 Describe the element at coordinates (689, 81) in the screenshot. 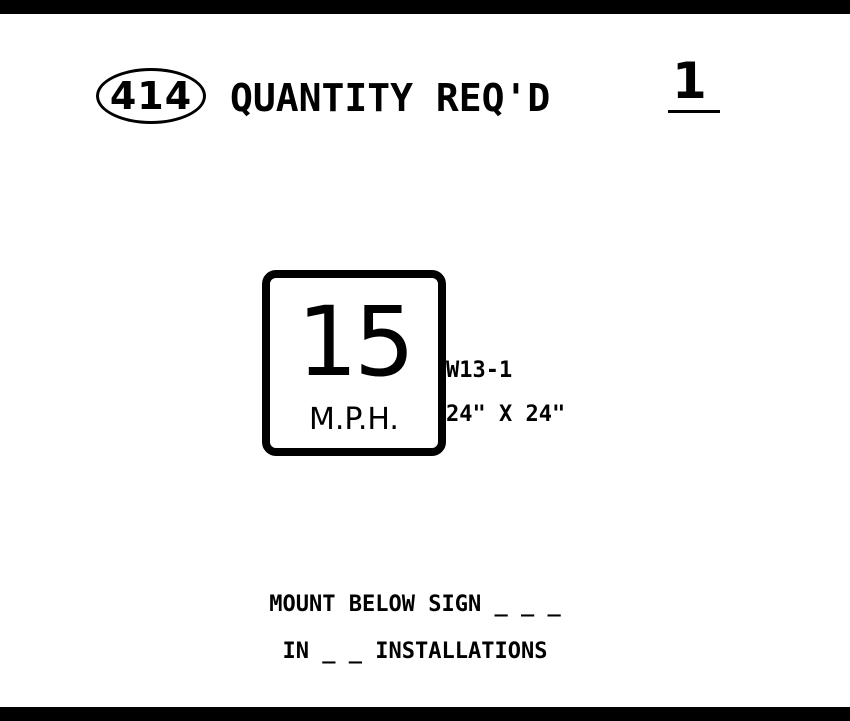

I see `quantity-value: 1` at that location.